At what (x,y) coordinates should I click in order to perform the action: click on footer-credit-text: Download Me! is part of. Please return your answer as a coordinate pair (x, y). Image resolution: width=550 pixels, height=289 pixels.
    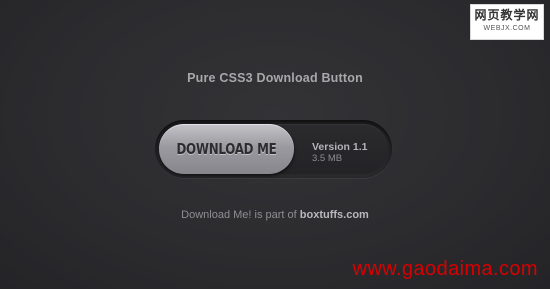
    Looking at the image, I should click on (240, 215).